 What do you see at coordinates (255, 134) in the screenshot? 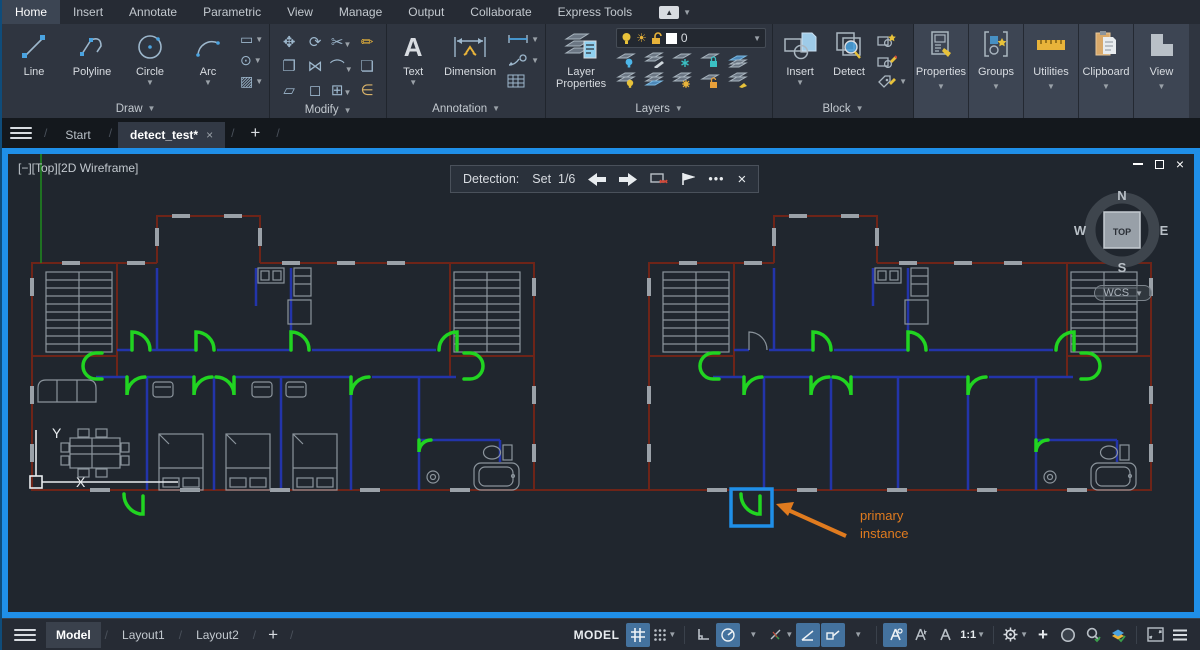
I see `new-drawing-button: +` at bounding box center [255, 134].